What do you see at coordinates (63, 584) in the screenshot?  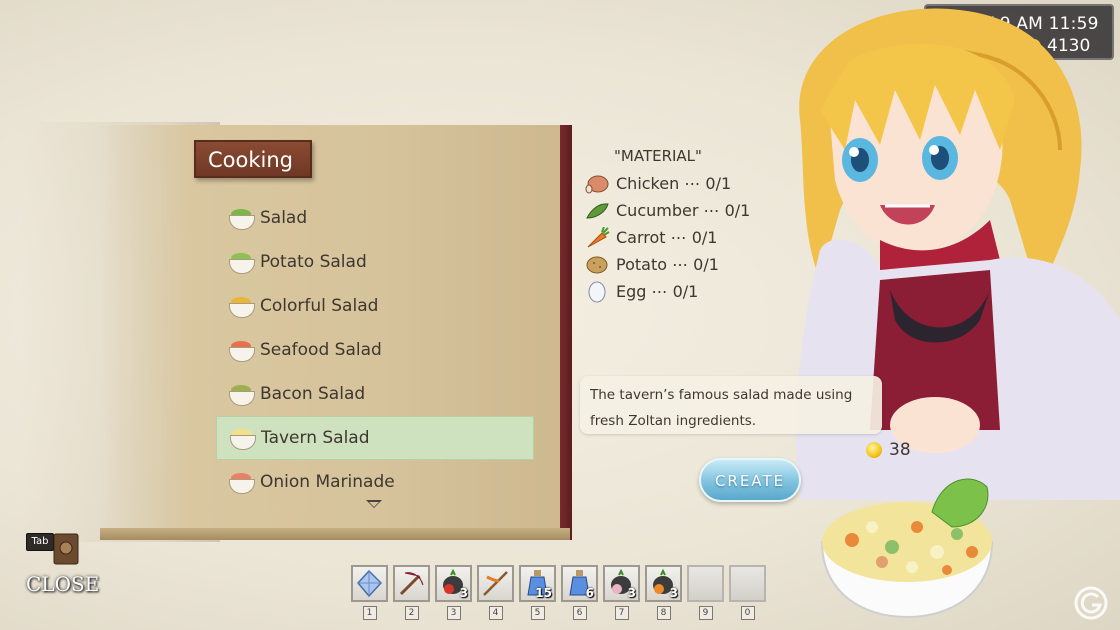 I see `close-label: CLOSE` at bounding box center [63, 584].